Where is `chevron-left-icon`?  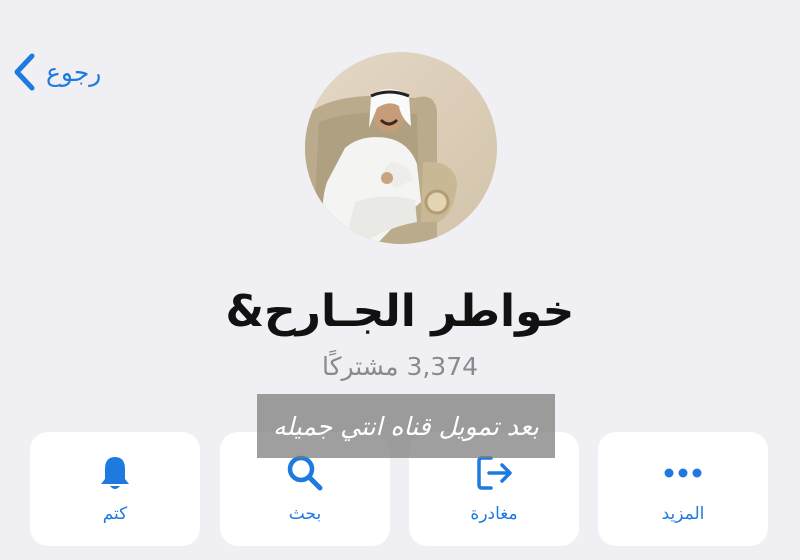 chevron-left-icon is located at coordinates (24, 72).